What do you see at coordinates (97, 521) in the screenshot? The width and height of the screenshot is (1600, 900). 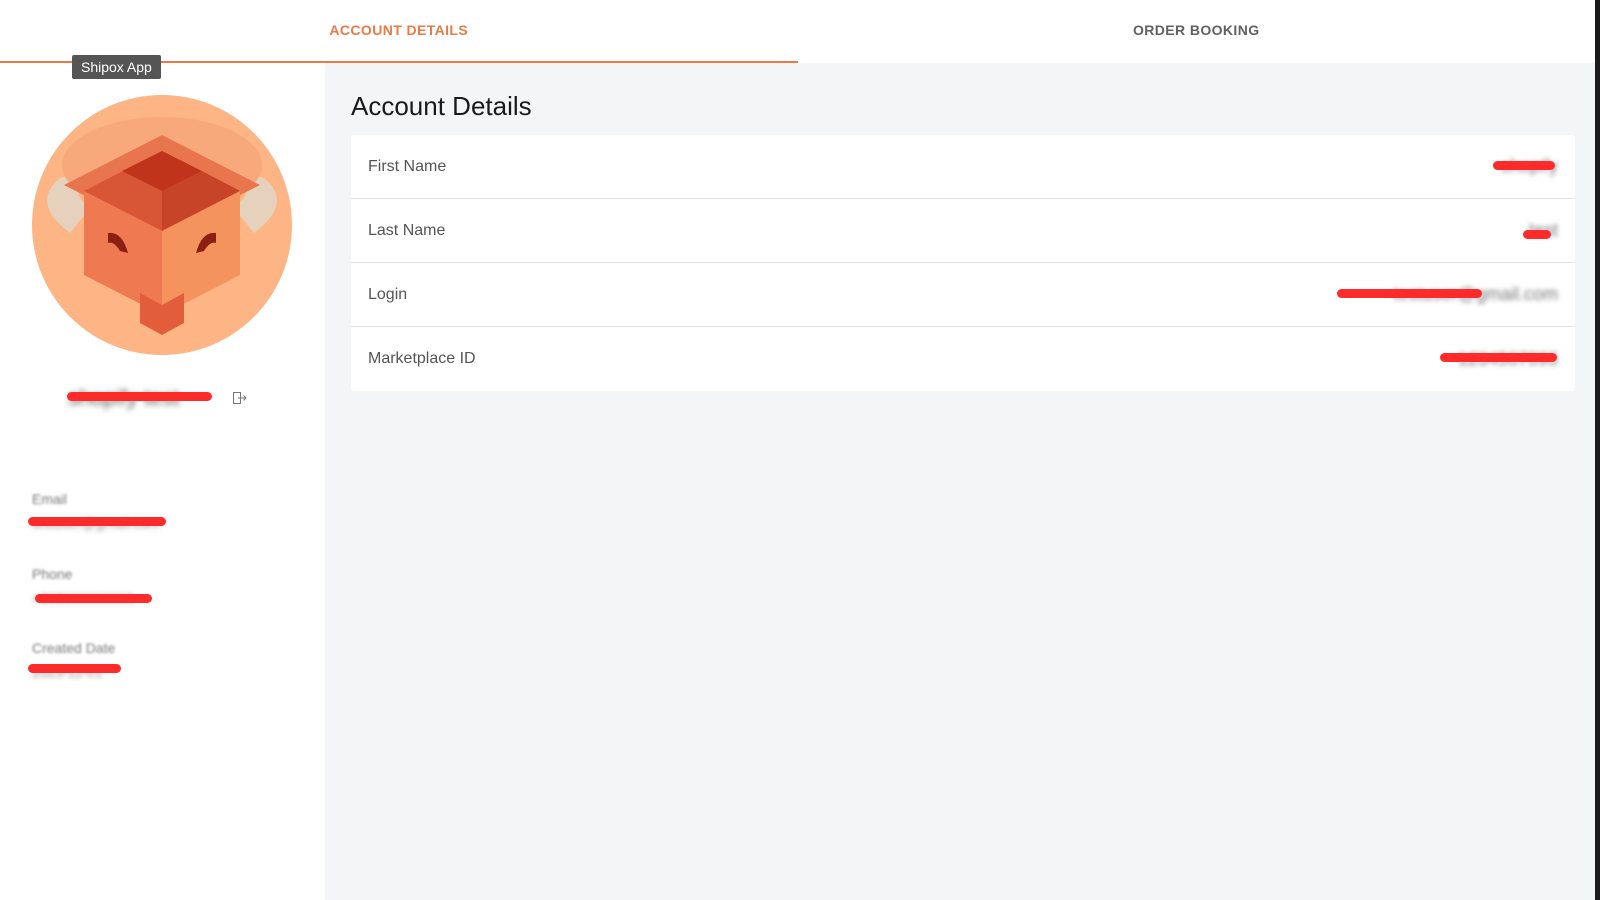 I see `email-redaction` at bounding box center [97, 521].